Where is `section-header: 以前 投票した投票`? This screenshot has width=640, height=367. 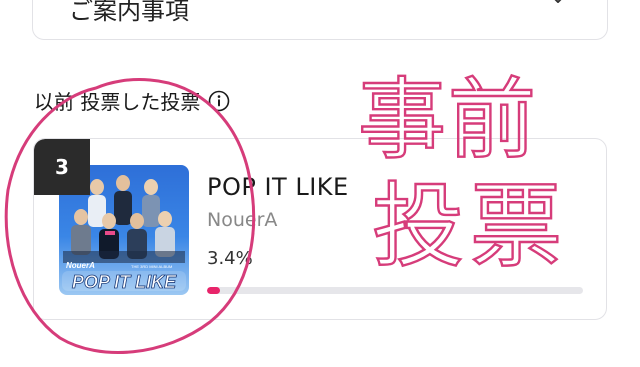
section-header: 以前 投票した投票 is located at coordinates (132, 100).